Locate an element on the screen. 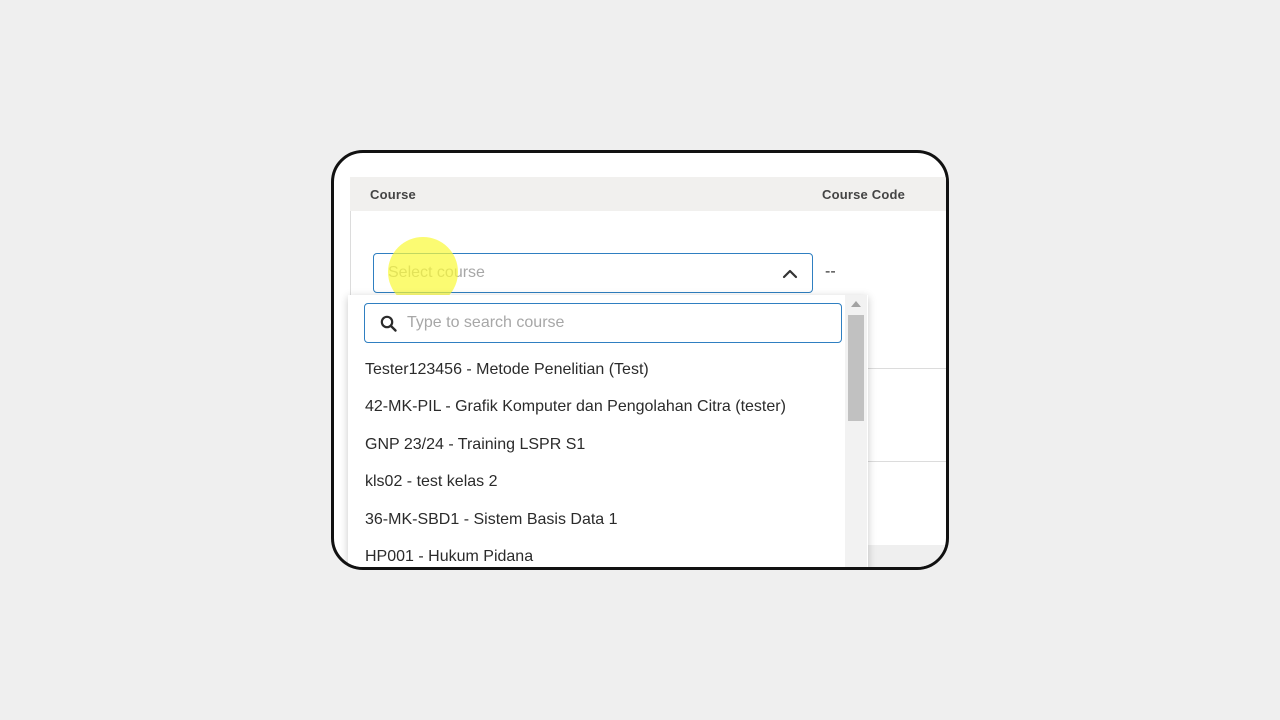 The width and height of the screenshot is (1280, 720). background-strip is located at coordinates (905, 556).